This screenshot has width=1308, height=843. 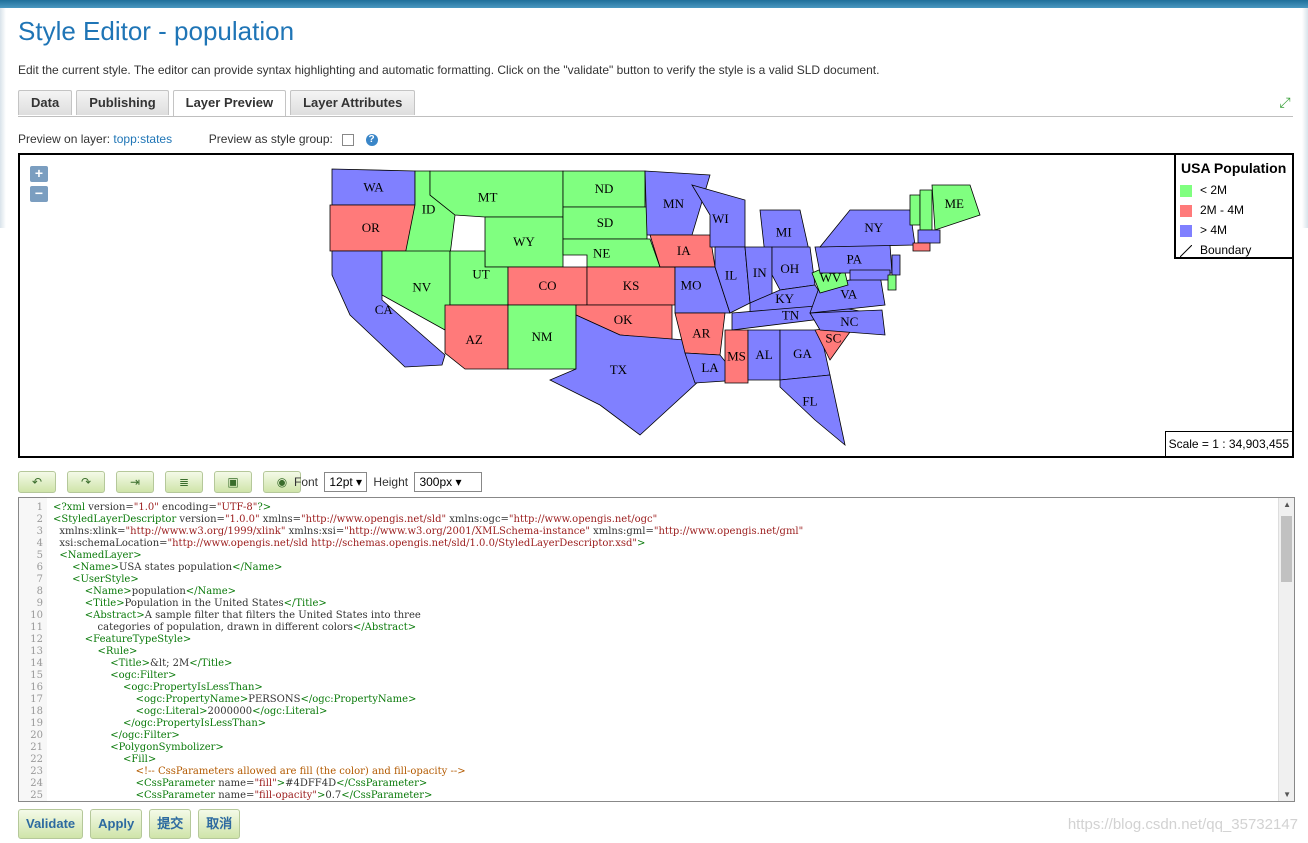 What do you see at coordinates (373, 187) in the screenshot?
I see `state-label-wa: WA` at bounding box center [373, 187].